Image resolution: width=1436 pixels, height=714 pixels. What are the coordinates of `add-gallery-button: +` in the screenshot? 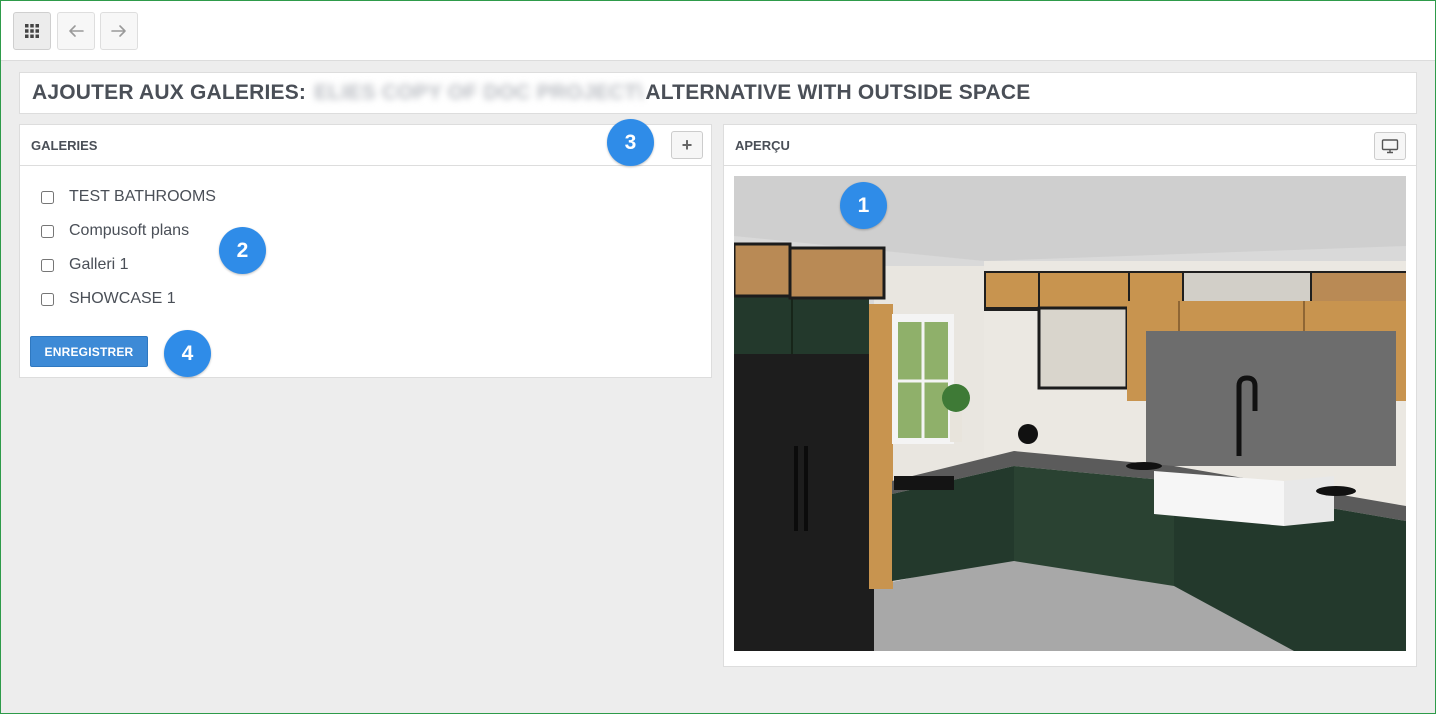 It's located at (687, 145).